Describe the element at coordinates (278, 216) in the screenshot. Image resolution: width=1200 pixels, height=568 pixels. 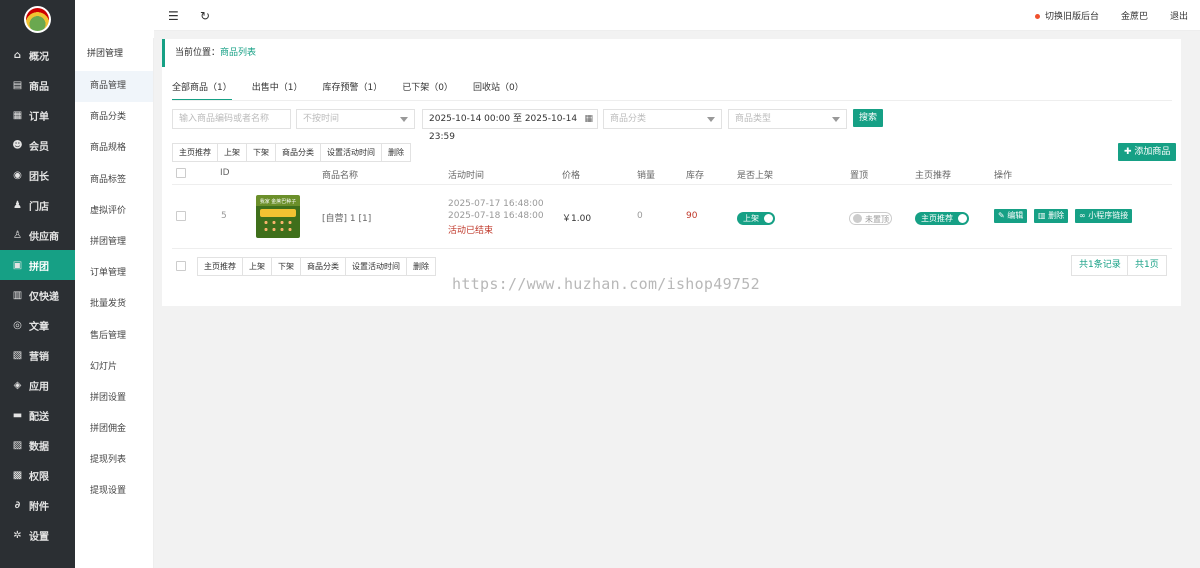
I see `product-image: 我家 金蔗巴种子` at that location.